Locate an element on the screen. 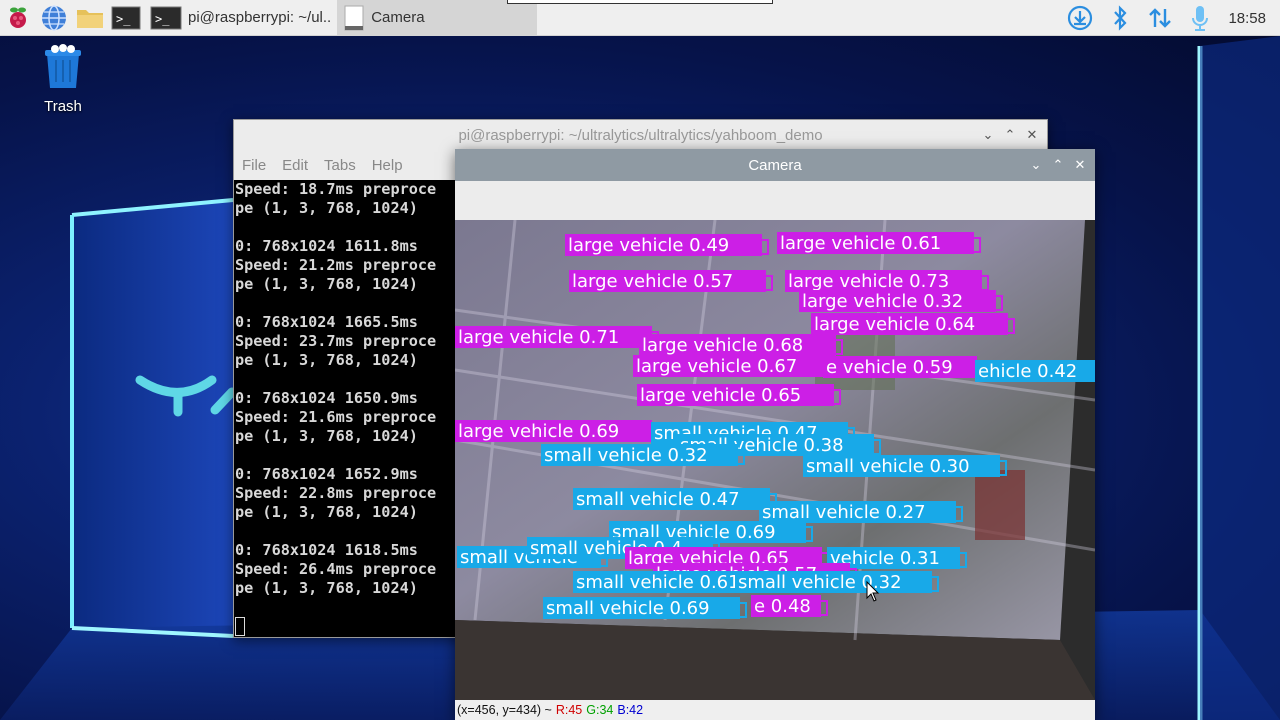 This screenshot has width=1280, height=720. detection-label-text: small vehicle 0.61 is located at coordinates (658, 582).